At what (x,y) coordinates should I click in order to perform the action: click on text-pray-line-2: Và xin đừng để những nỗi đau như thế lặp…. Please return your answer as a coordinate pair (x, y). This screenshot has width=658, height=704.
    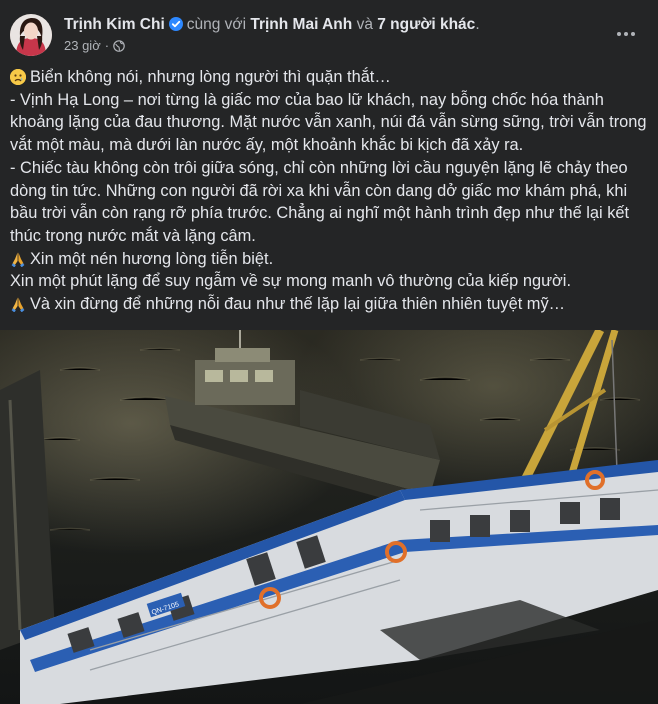
    Looking at the image, I should click on (330, 304).